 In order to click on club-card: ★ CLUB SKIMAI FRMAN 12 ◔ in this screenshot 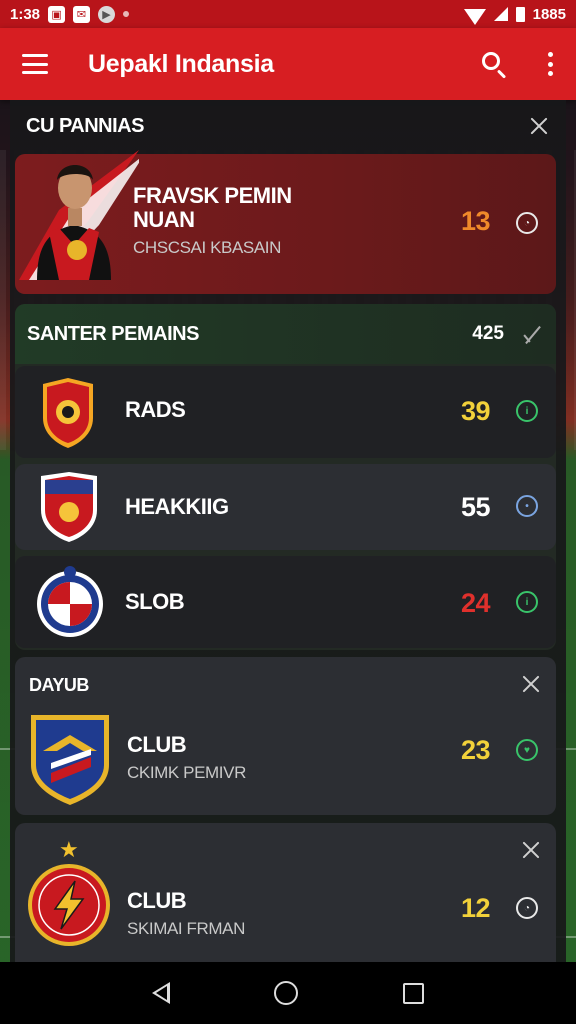, I will do `click(285, 892)`.